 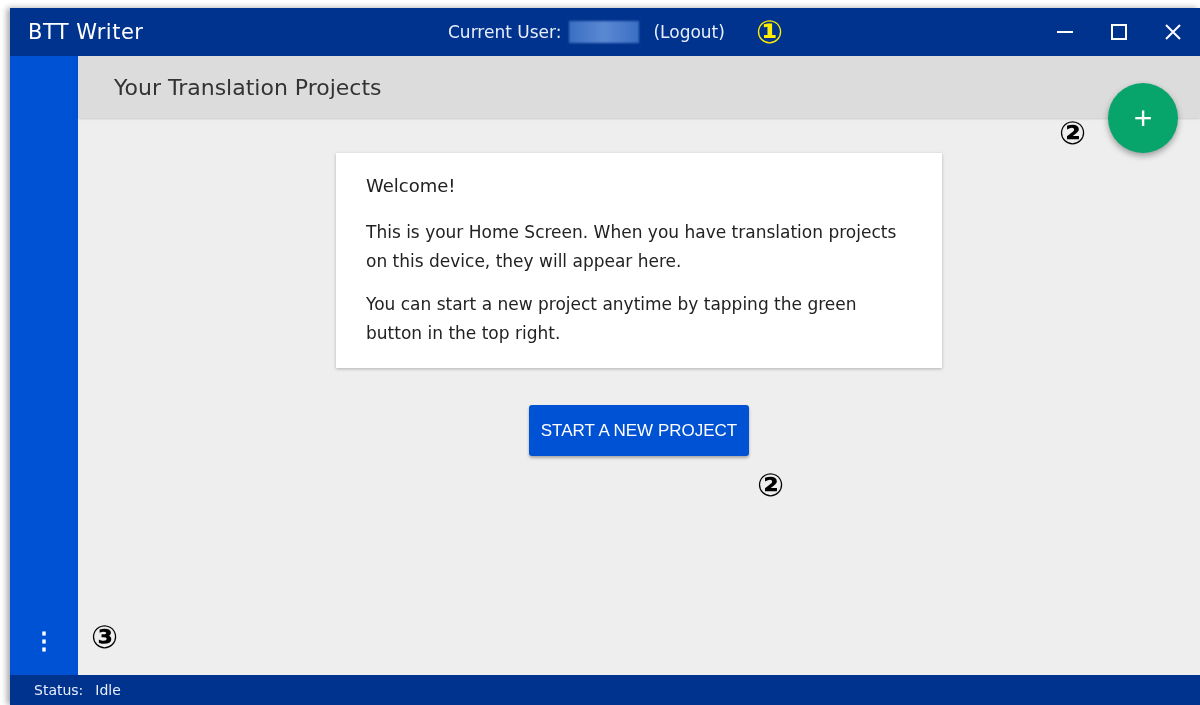 I want to click on welcome-paragraph: You can start a new project anytime by tapping the green button in the top right., so click(x=612, y=319).